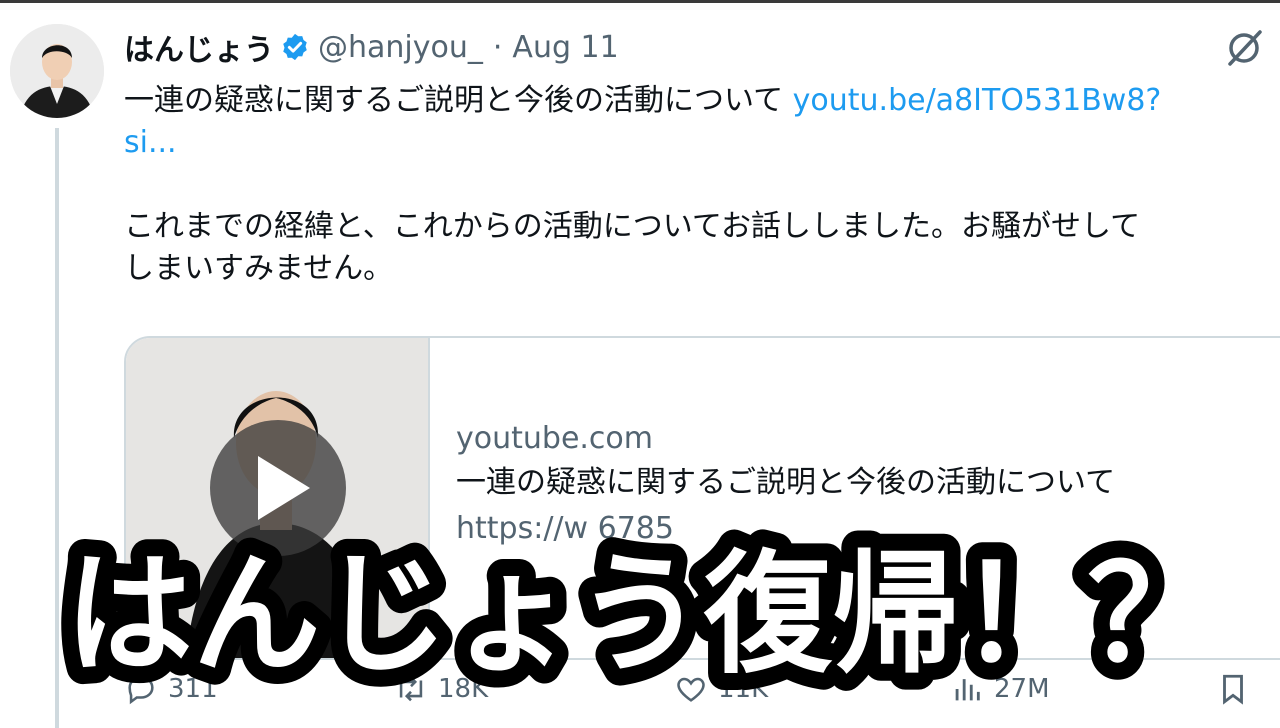 This screenshot has height=728, width=1280. Describe the element at coordinates (458, 100) in the screenshot. I see `tweet-text-title: 一連の疑惑に関するご説明と今後の活動について` at that location.